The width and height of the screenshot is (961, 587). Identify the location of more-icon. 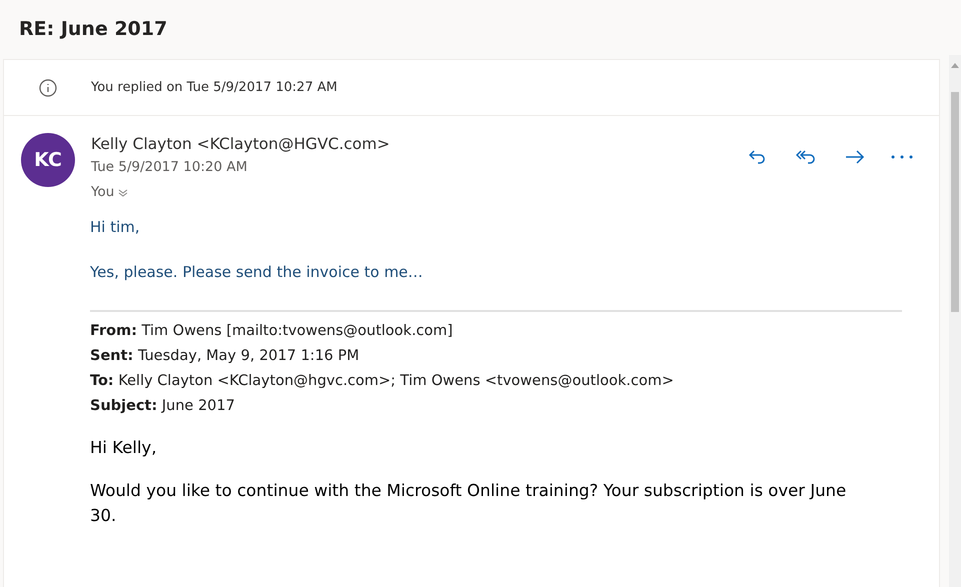
(902, 157).